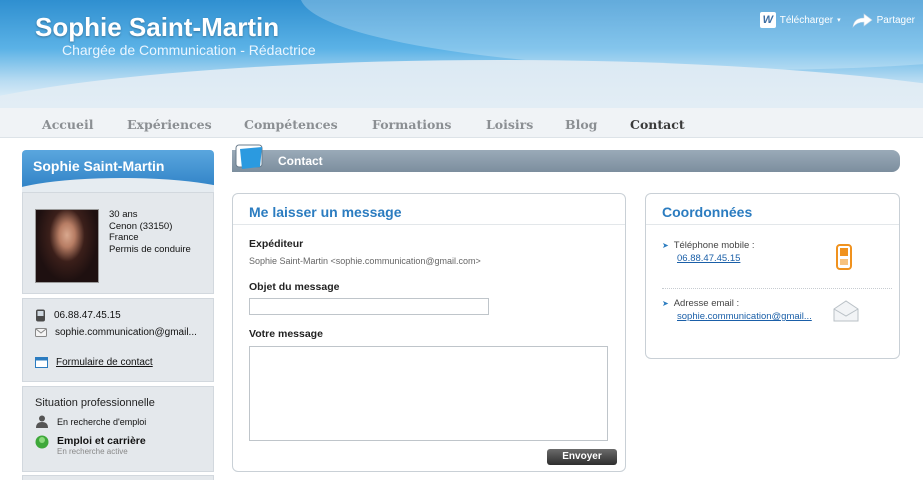 The height and width of the screenshot is (480, 923). I want to click on contact-form-link: Formulaire de contact, so click(104, 362).